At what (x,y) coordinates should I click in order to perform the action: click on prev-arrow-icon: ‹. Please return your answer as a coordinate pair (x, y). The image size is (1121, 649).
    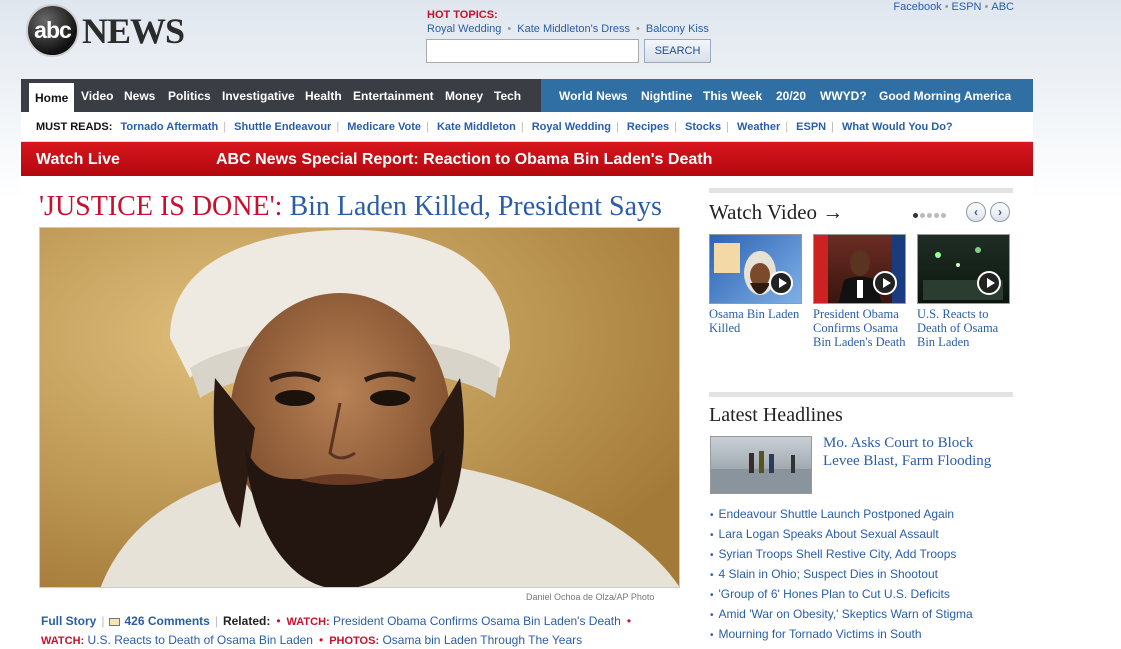
    Looking at the image, I should click on (976, 212).